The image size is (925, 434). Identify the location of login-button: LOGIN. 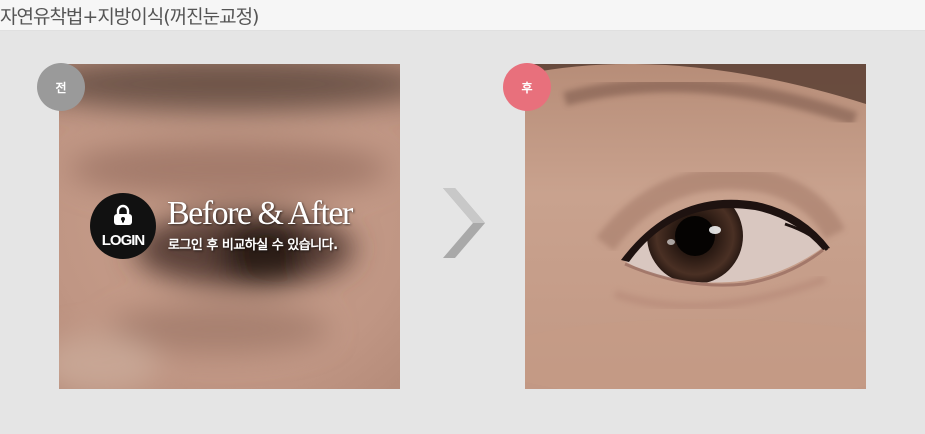
(123, 226).